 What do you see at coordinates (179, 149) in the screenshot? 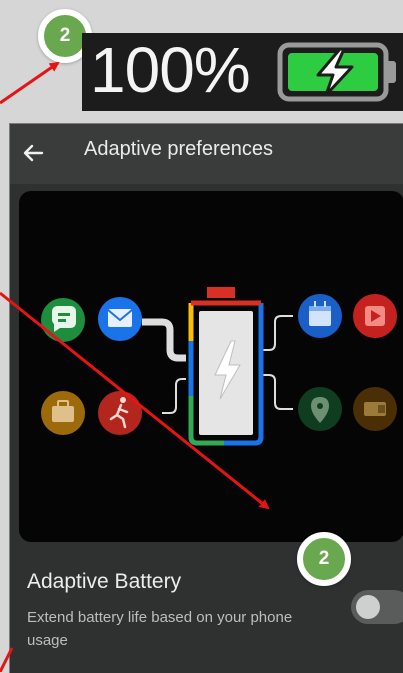
I see `page-title: Adaptive preferences` at bounding box center [179, 149].